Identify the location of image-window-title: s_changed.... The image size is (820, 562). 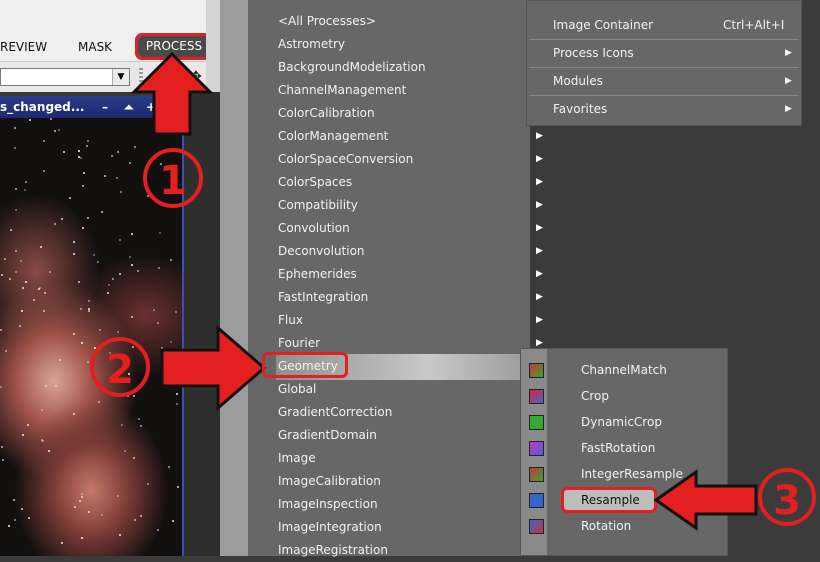
(42, 107).